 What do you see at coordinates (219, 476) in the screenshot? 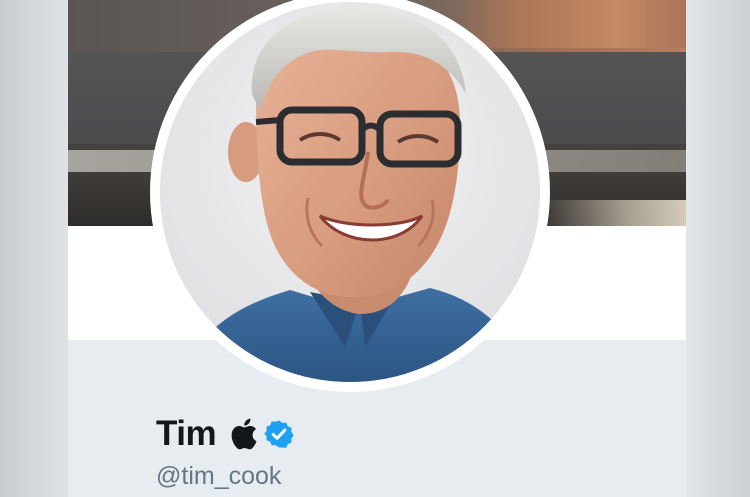
I see `user-handle: @tim_cook` at bounding box center [219, 476].